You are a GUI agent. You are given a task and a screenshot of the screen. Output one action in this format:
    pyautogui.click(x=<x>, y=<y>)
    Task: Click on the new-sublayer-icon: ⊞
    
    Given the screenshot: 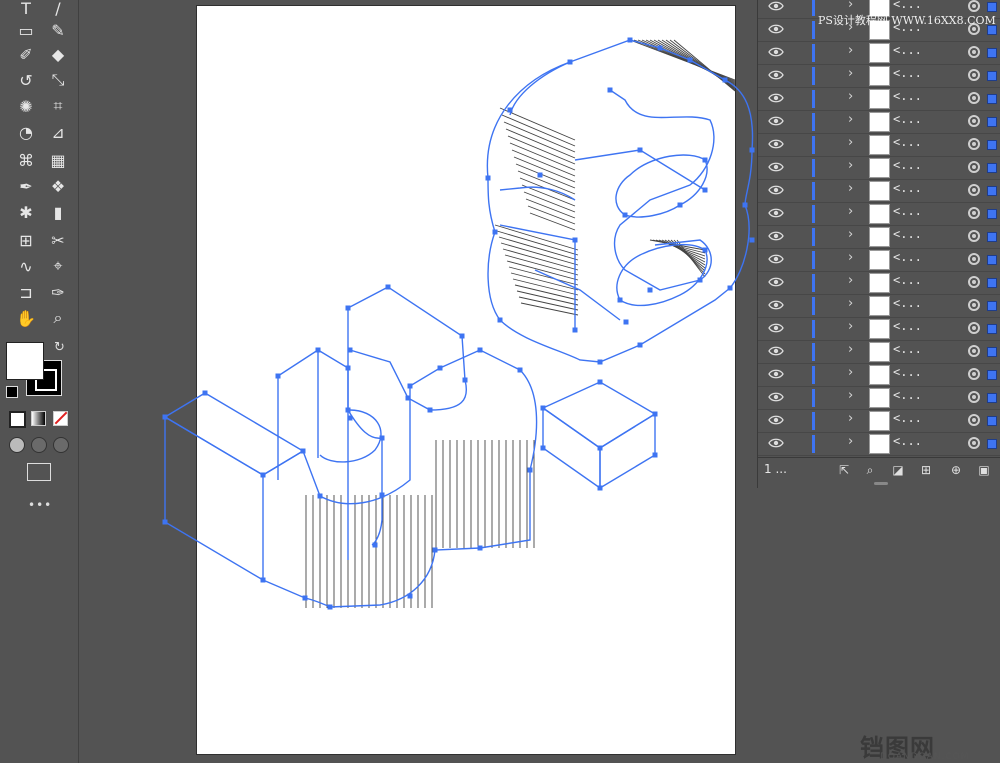 What is the action you would take?
    pyautogui.click(x=926, y=470)
    